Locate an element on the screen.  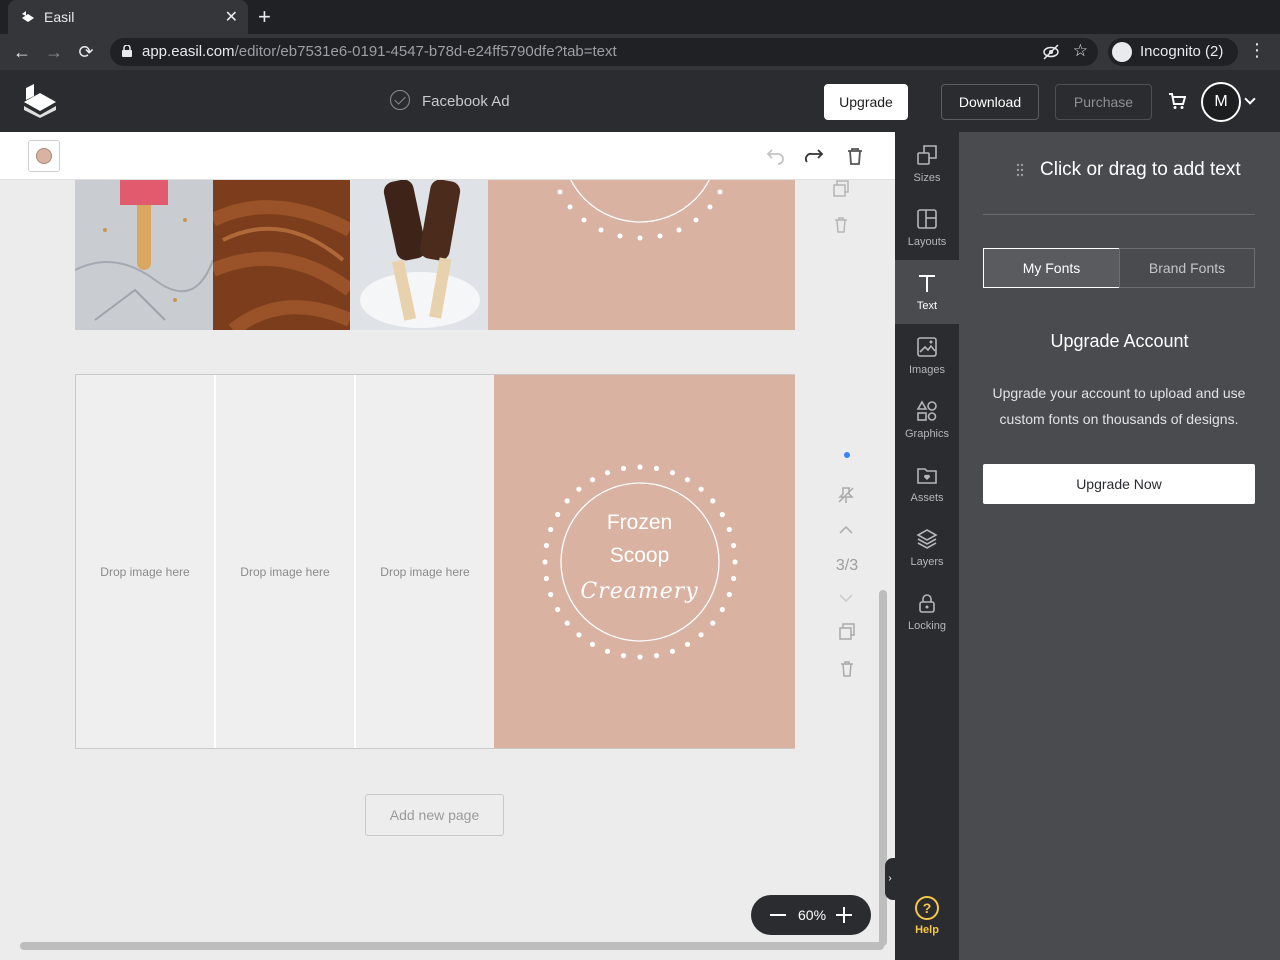
tracking-off-icon is located at coordinates (1051, 52).